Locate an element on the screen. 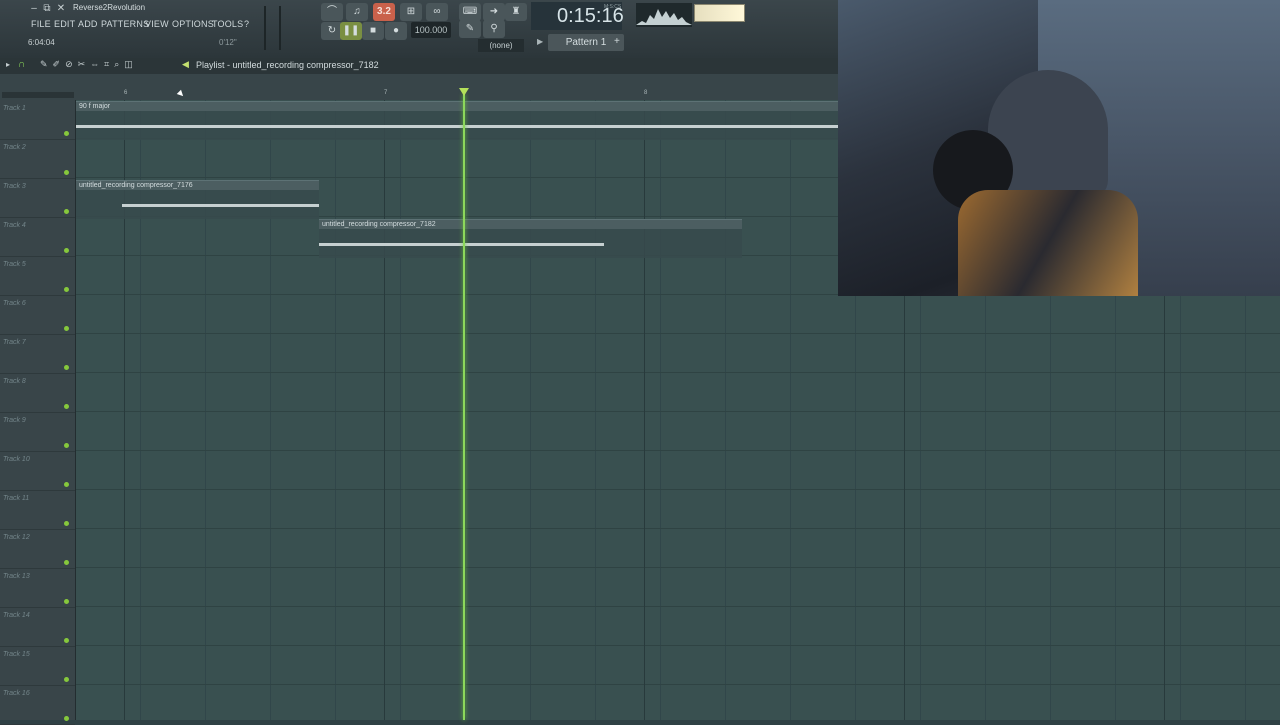  snap-selector: (none) is located at coordinates (501, 45).